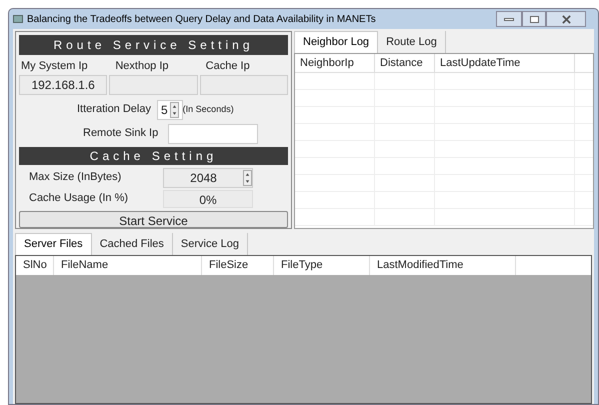 The image size is (599, 405). Describe the element at coordinates (153, 45) in the screenshot. I see `section-heading: Route Service Setting` at that location.